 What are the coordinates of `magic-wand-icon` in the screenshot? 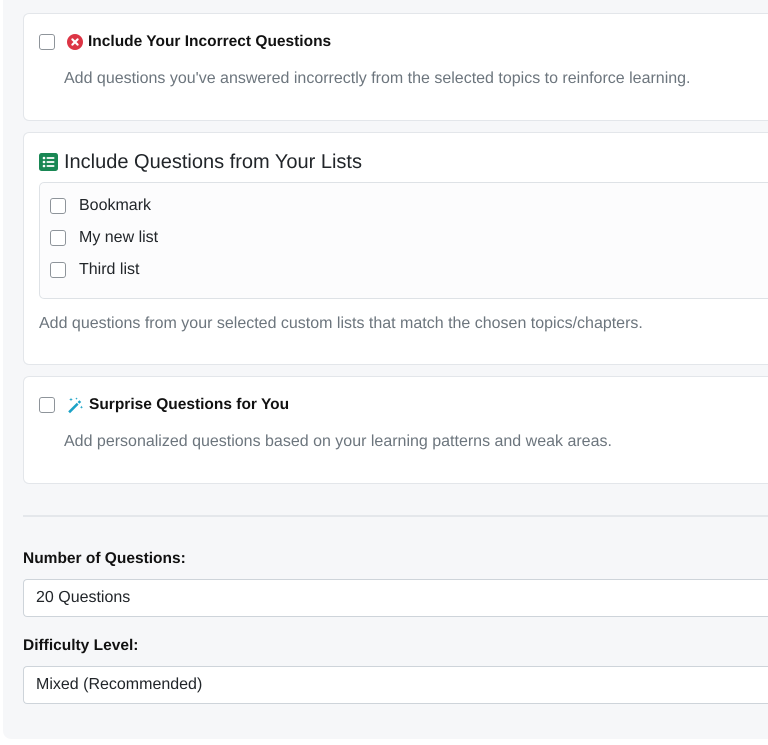 It's located at (75, 405).